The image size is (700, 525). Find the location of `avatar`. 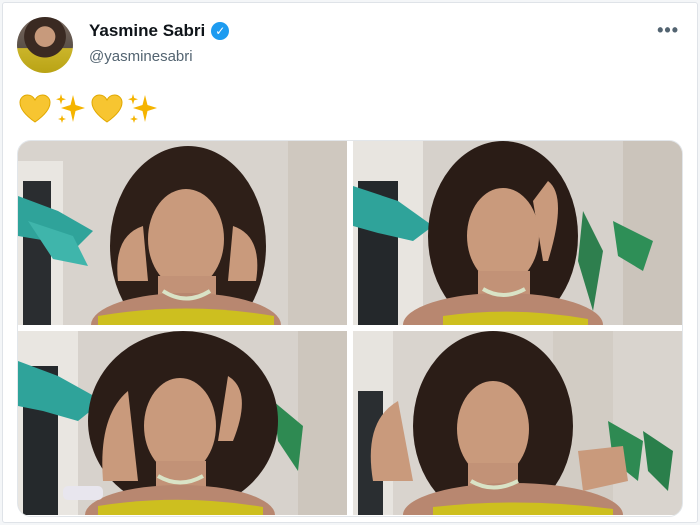

avatar is located at coordinates (45, 45).